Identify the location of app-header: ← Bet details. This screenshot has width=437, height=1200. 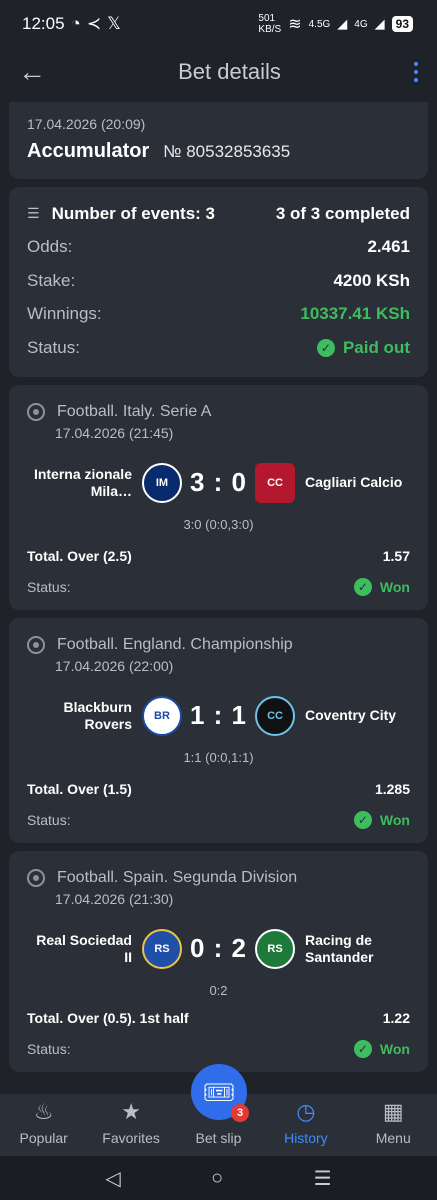
(218, 72).